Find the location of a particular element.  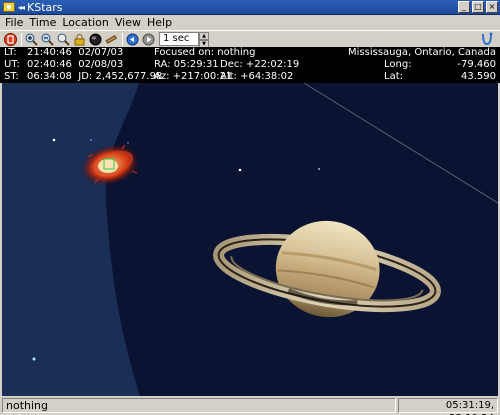

spin-up-icon: ▲ is located at coordinates (204, 36).